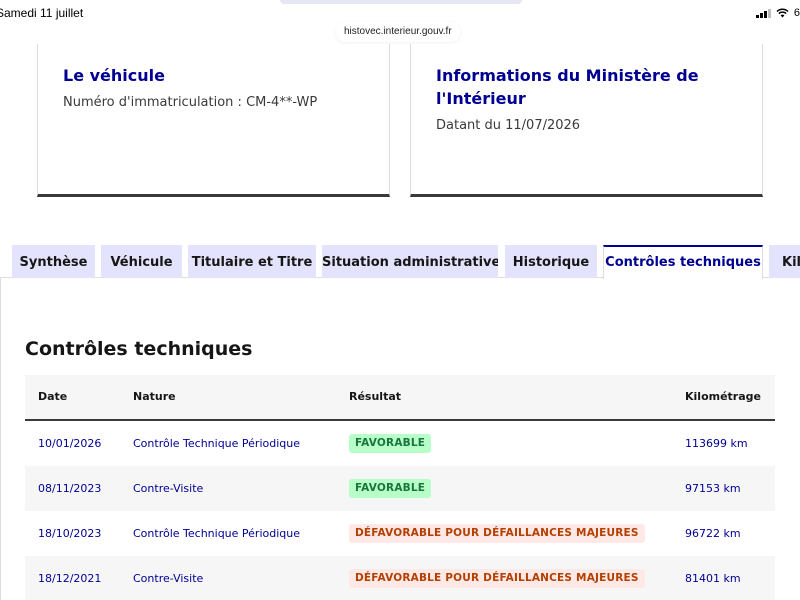  What do you see at coordinates (683, 262) in the screenshot?
I see `tab-controles-techniques: Contrôles techniques` at bounding box center [683, 262].